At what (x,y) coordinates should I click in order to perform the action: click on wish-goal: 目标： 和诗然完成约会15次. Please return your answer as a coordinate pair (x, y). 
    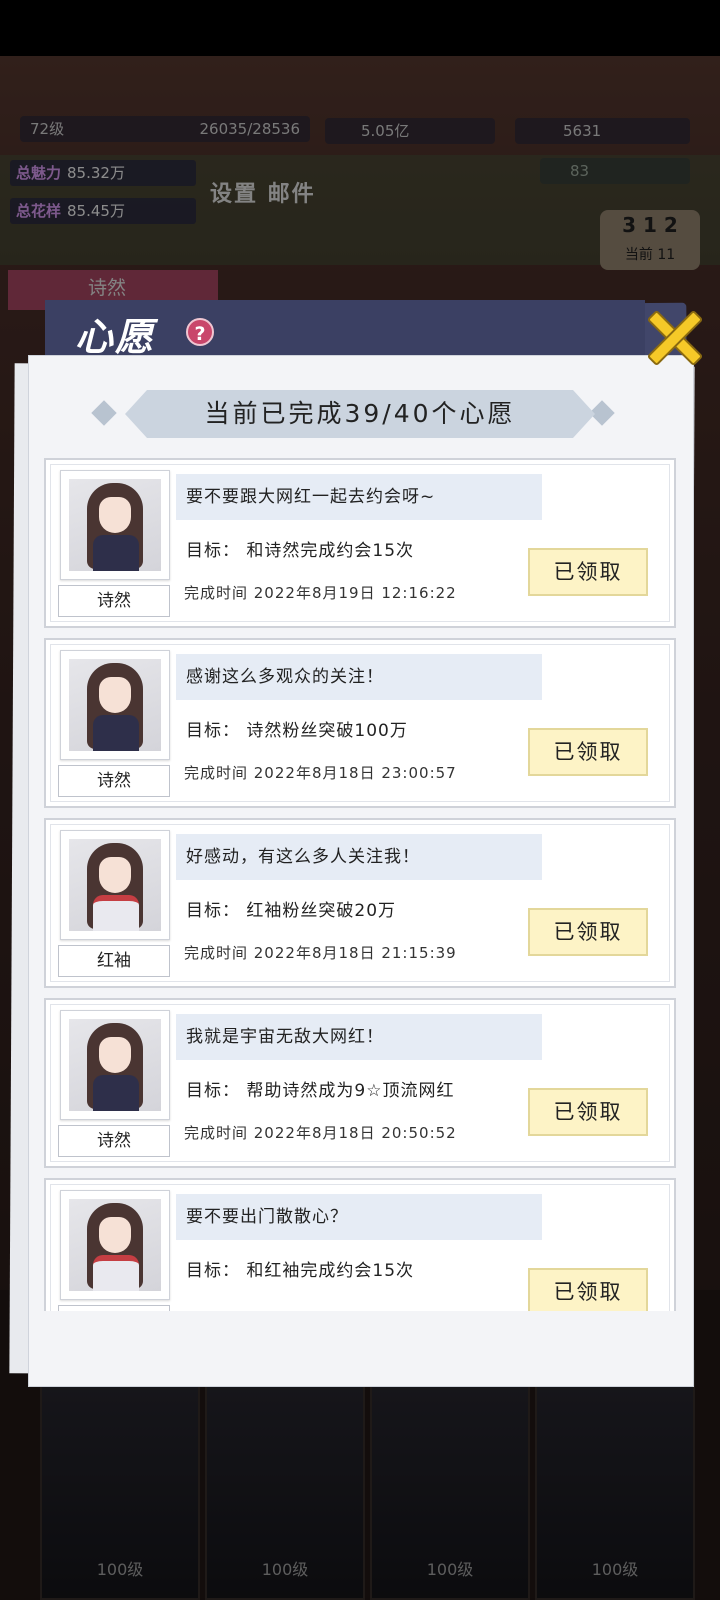
    Looking at the image, I should click on (300, 551).